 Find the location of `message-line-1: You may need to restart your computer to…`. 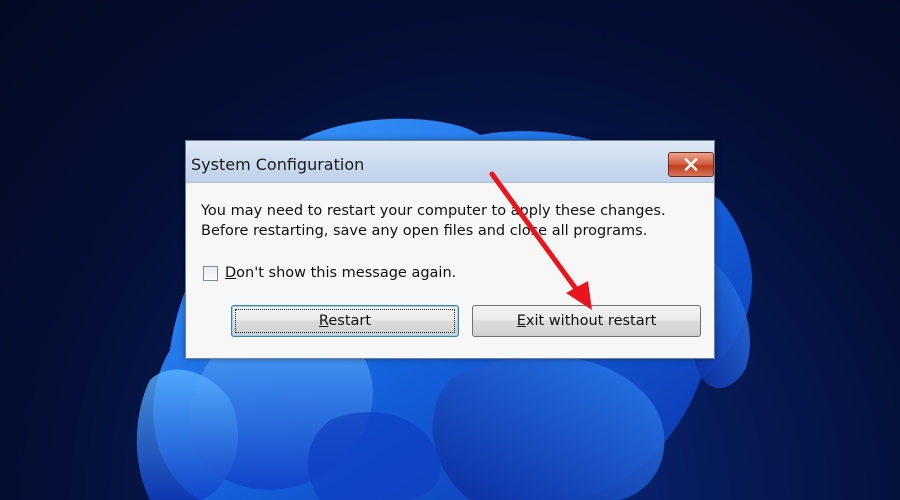

message-line-1: You may need to restart your computer to… is located at coordinates (433, 211).